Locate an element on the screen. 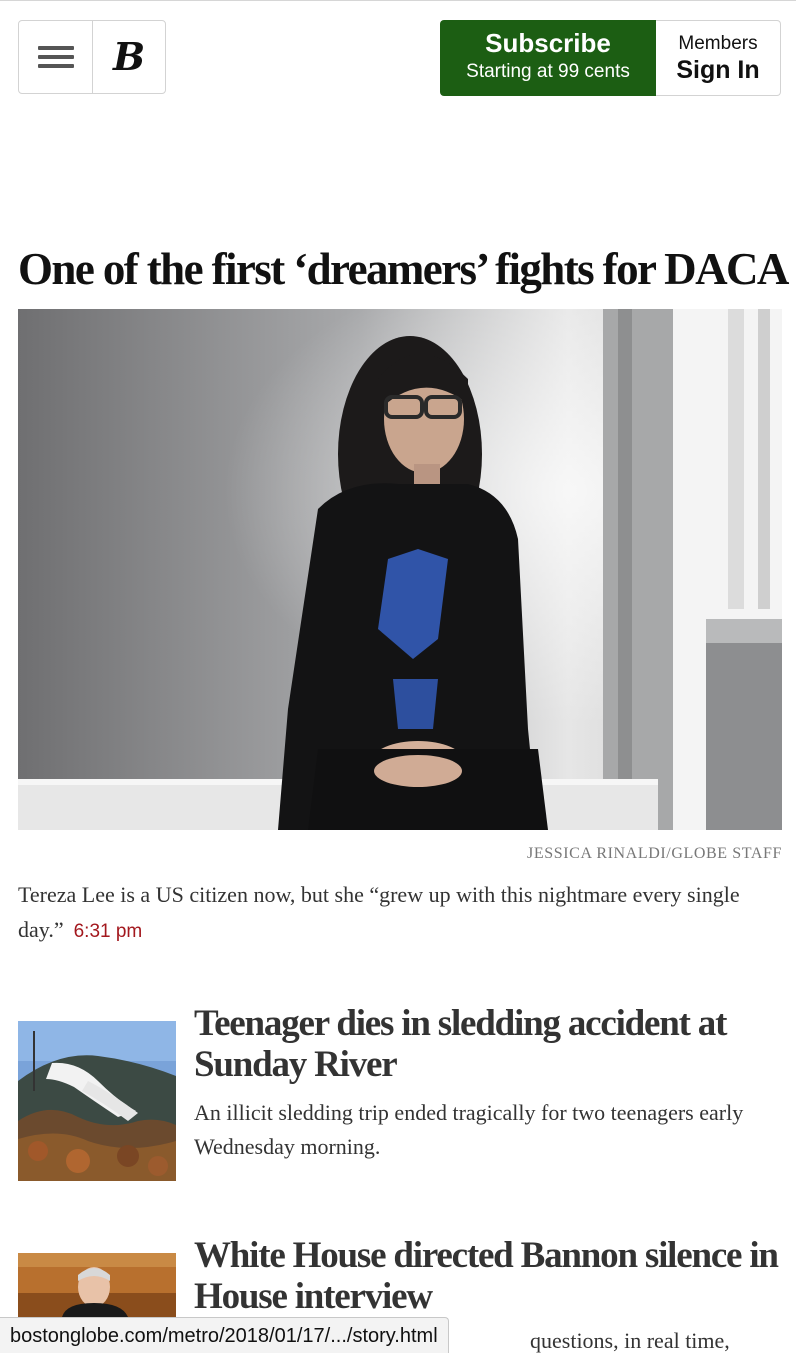  header-left-group: B is located at coordinates (92, 57).